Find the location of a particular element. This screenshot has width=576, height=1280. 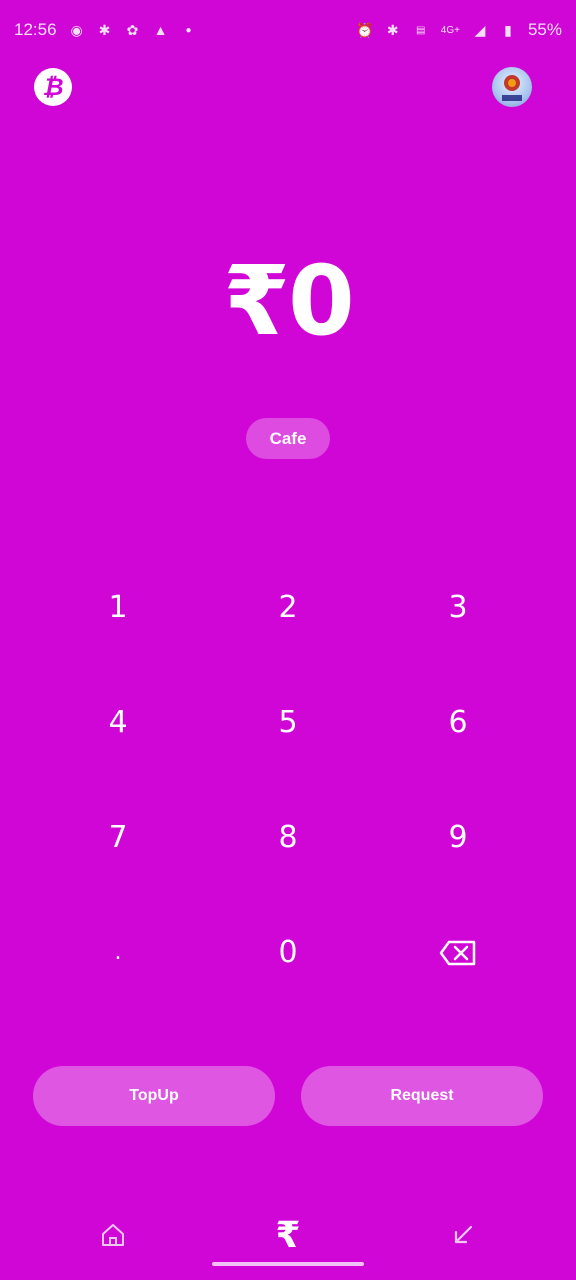

arrow-down-left-icon is located at coordinates (463, 1234).